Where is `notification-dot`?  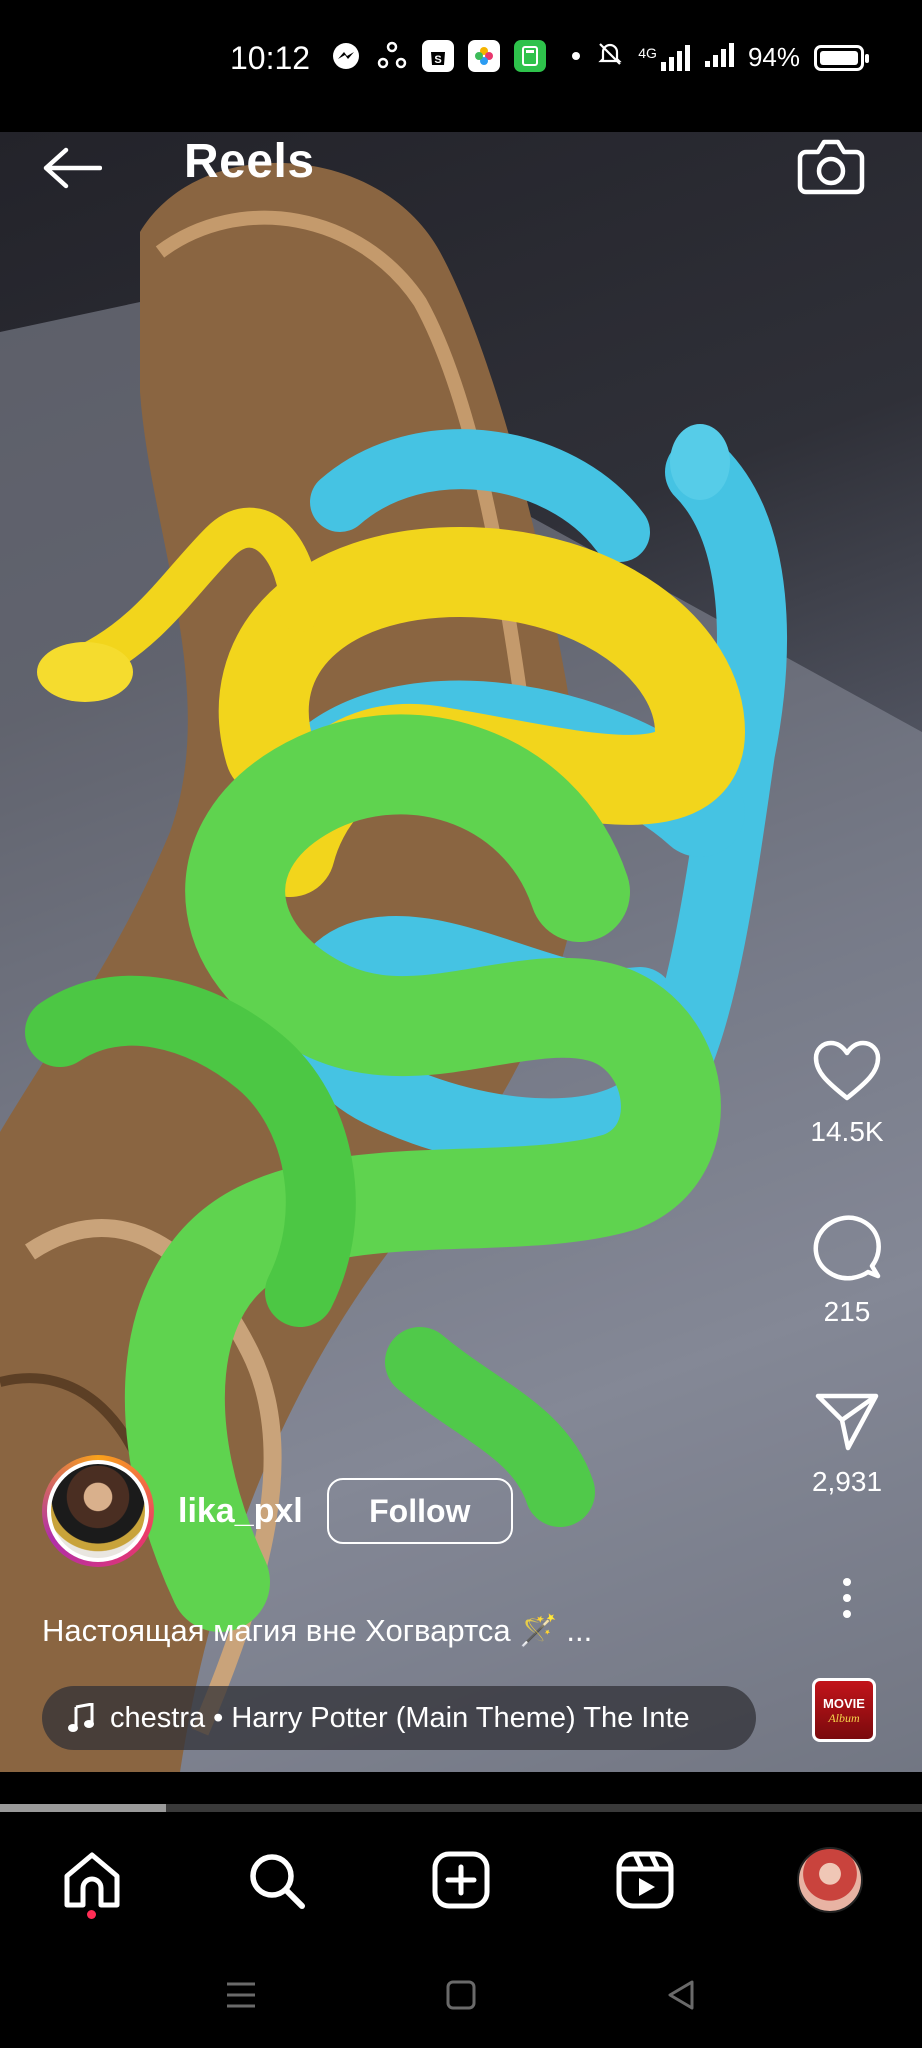 notification-dot is located at coordinates (91, 1914).